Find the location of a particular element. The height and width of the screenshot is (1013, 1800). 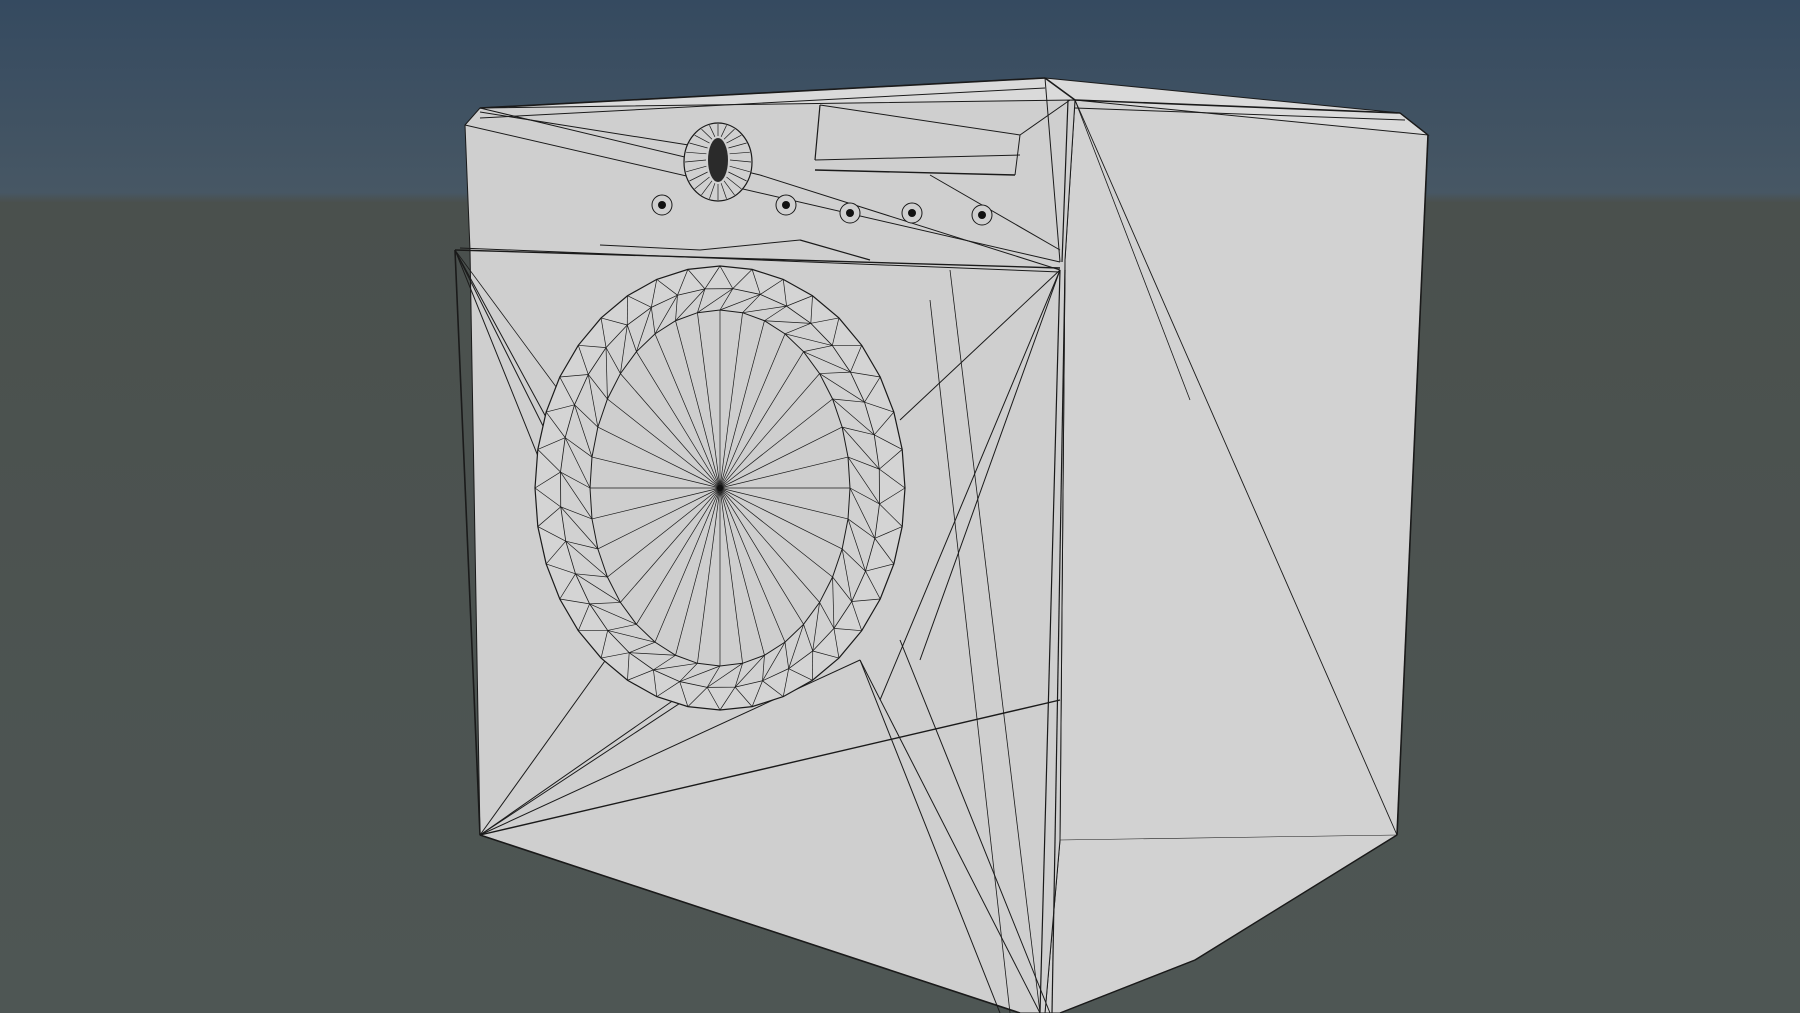

door-center-vertex is located at coordinates (720, 488).